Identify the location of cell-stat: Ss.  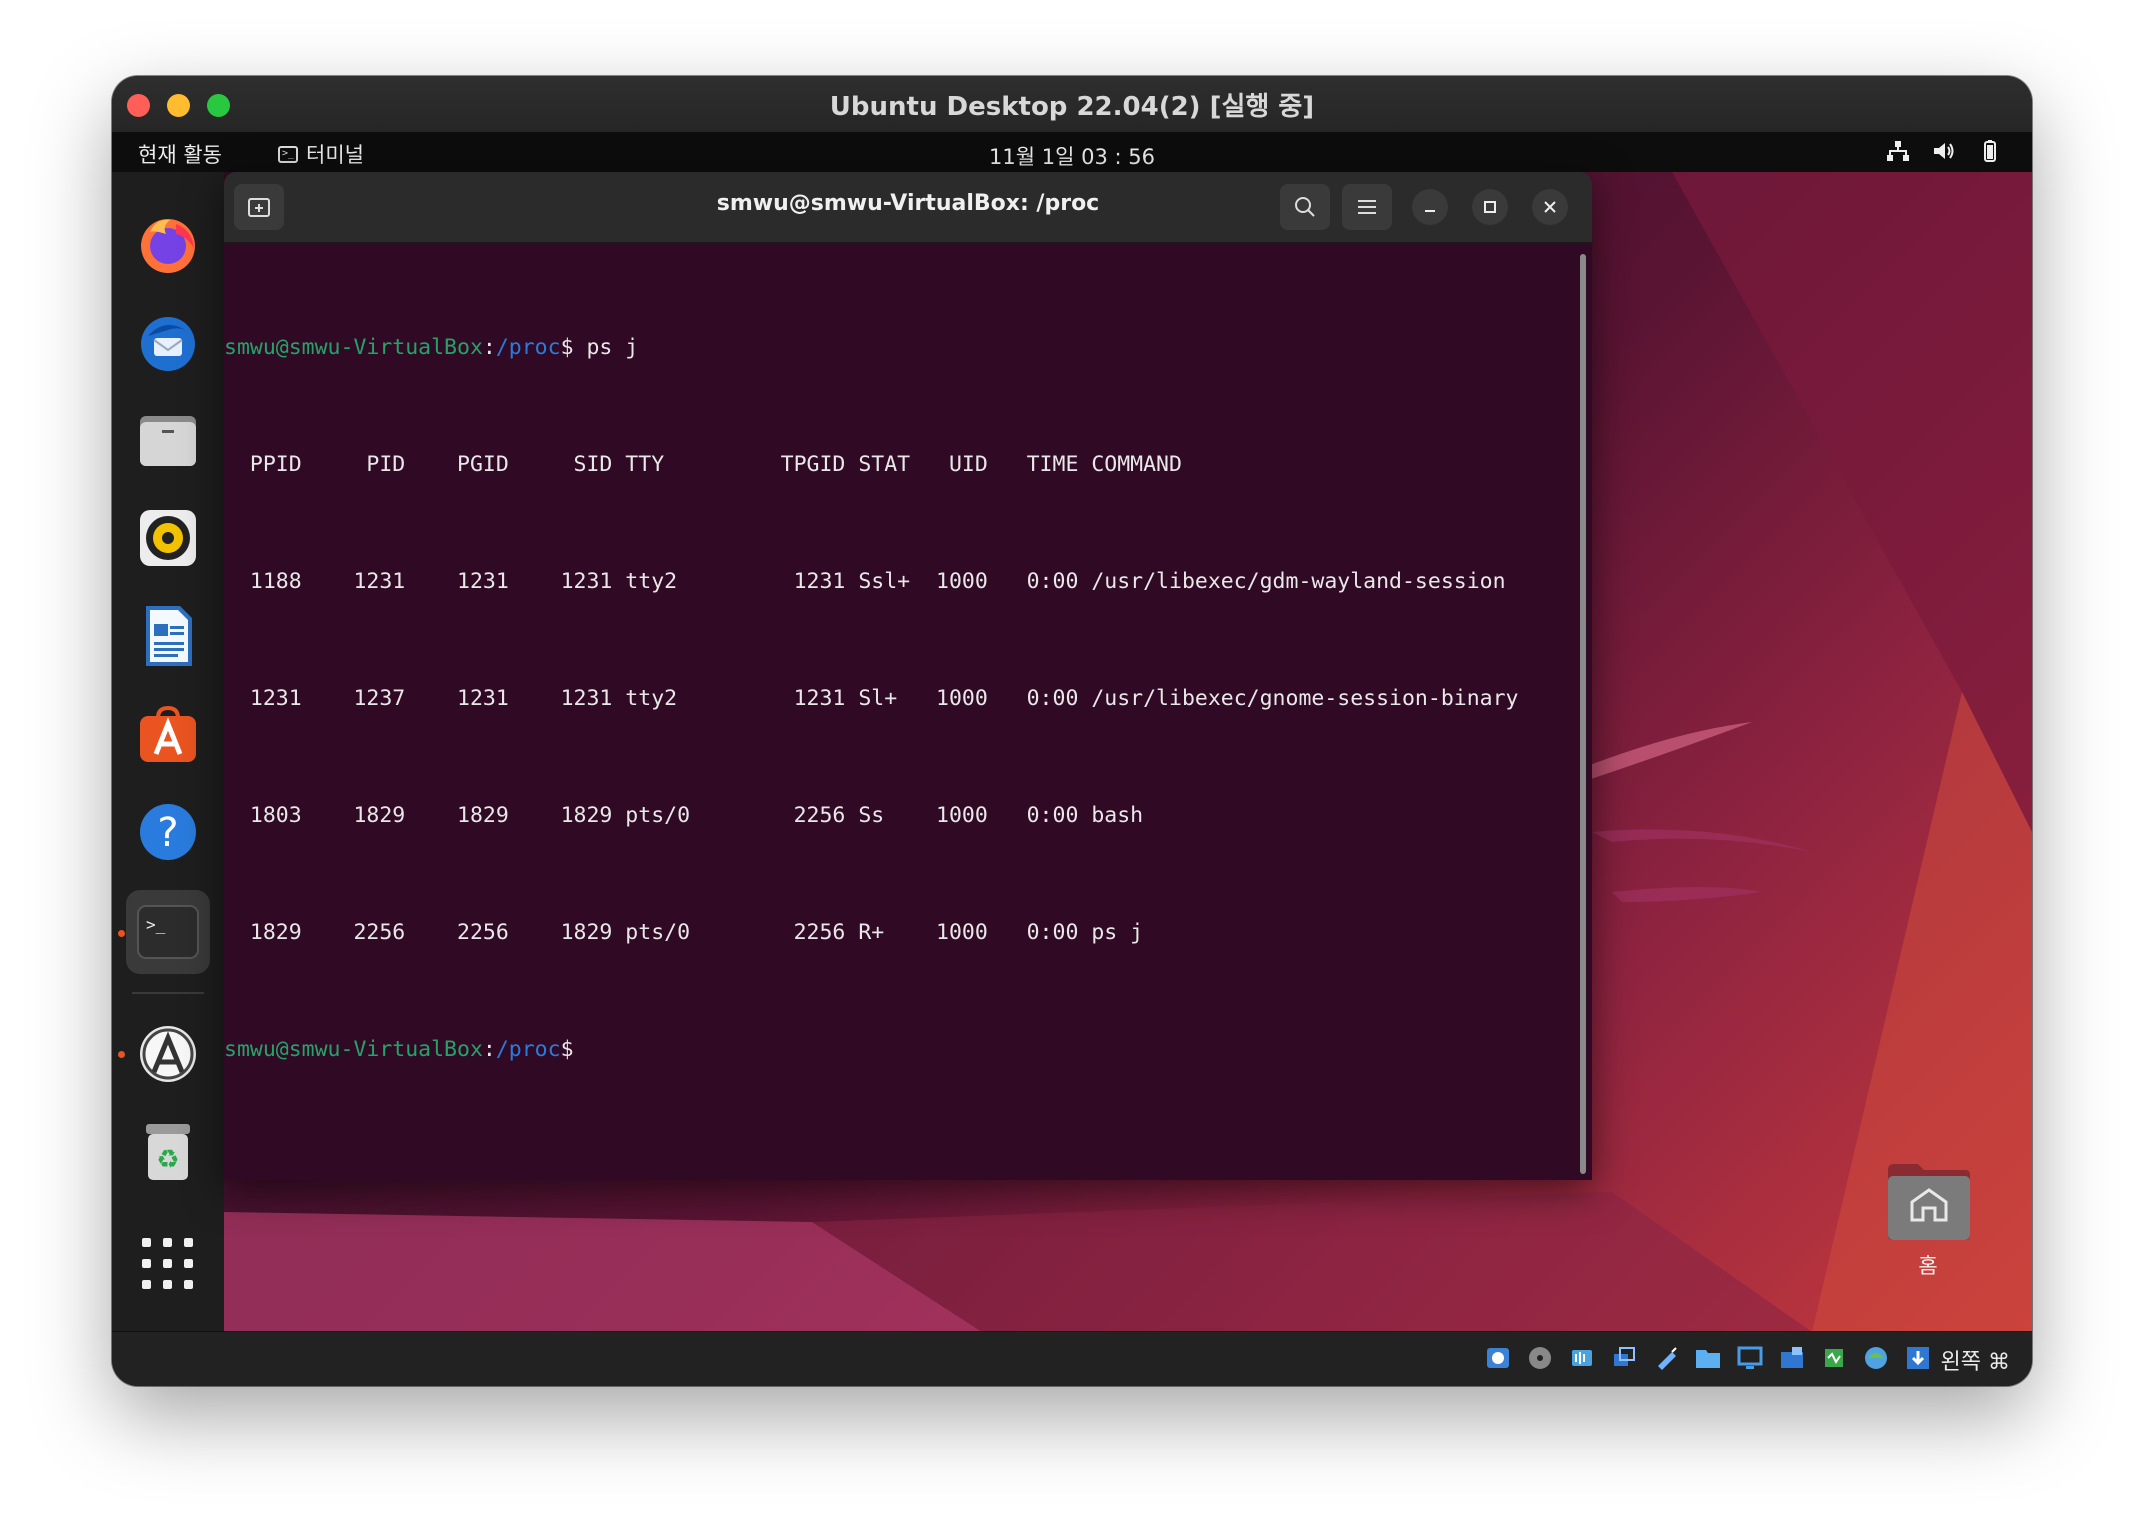
(878, 815).